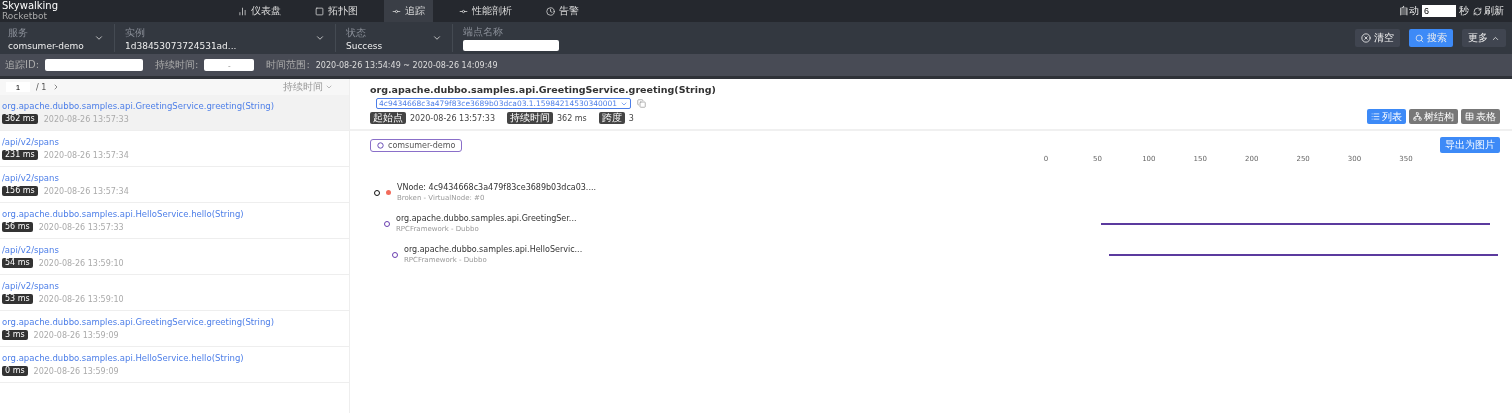  I want to click on brand-subtitle: Rocketbot, so click(24, 16).